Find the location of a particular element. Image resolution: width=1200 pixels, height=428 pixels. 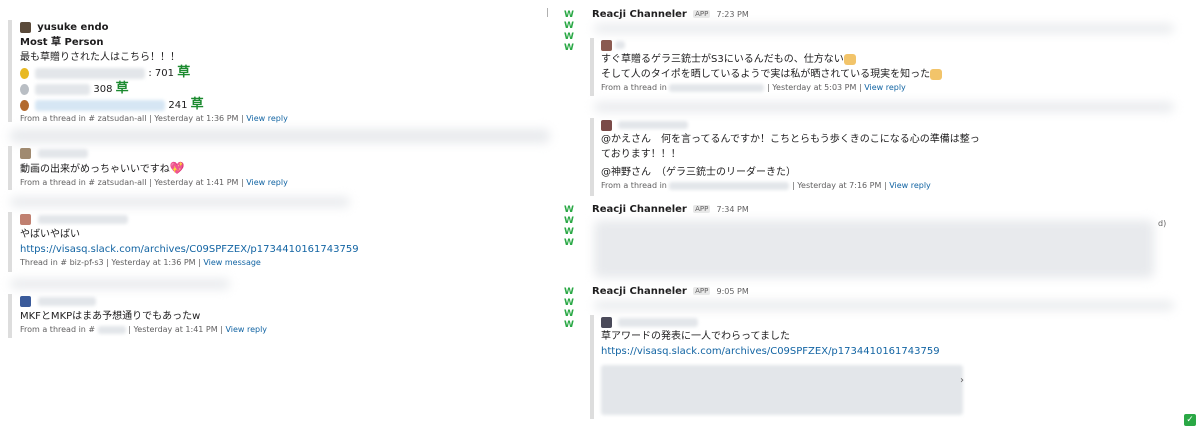

chevron-right-icon: › is located at coordinates (962, 380).